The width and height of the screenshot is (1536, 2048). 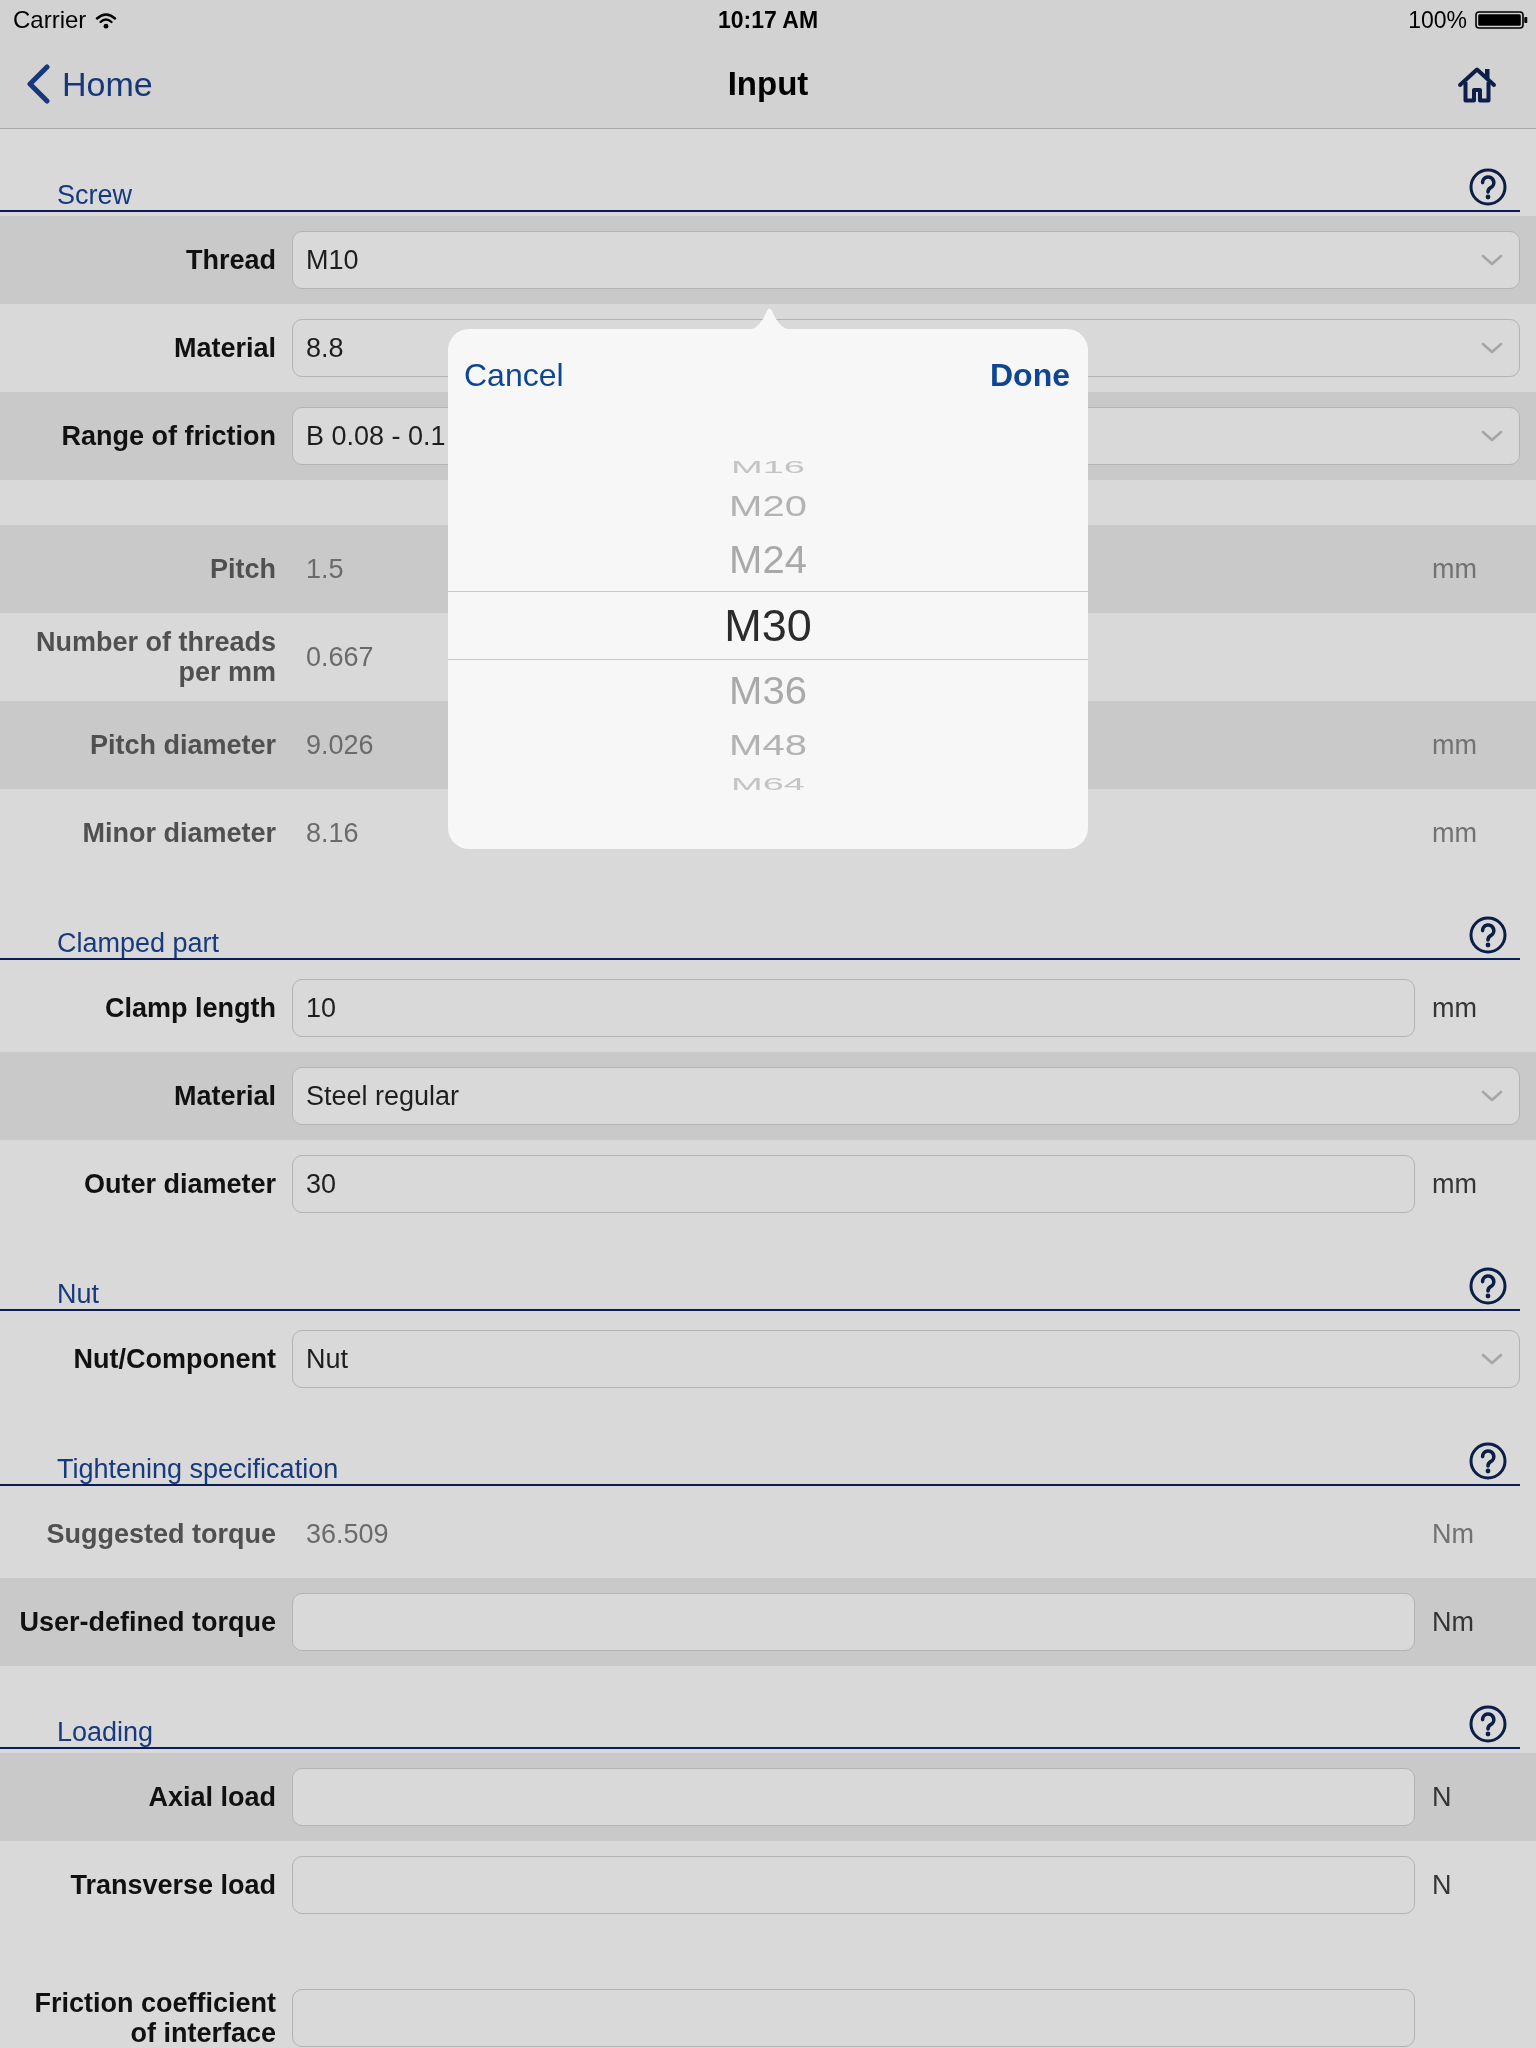 I want to click on chevron-left-icon, so click(x=37, y=84).